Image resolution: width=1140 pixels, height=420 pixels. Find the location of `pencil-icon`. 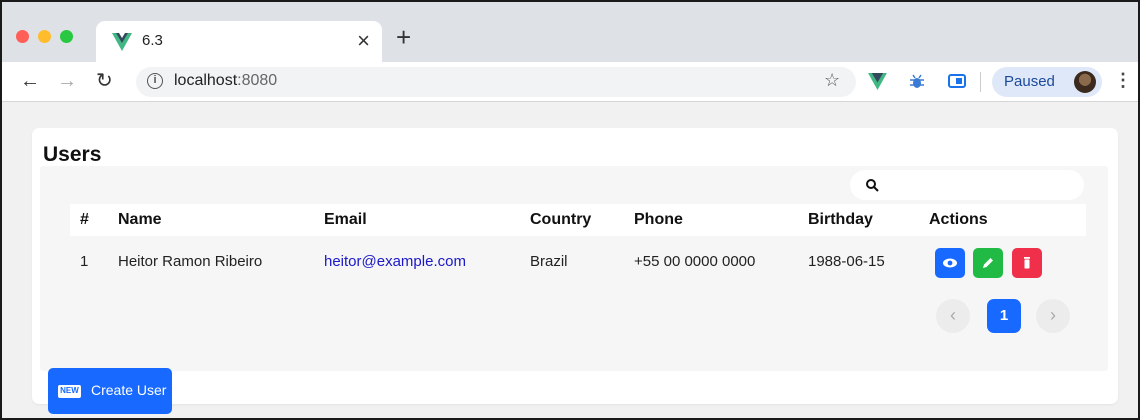

pencil-icon is located at coordinates (988, 263).